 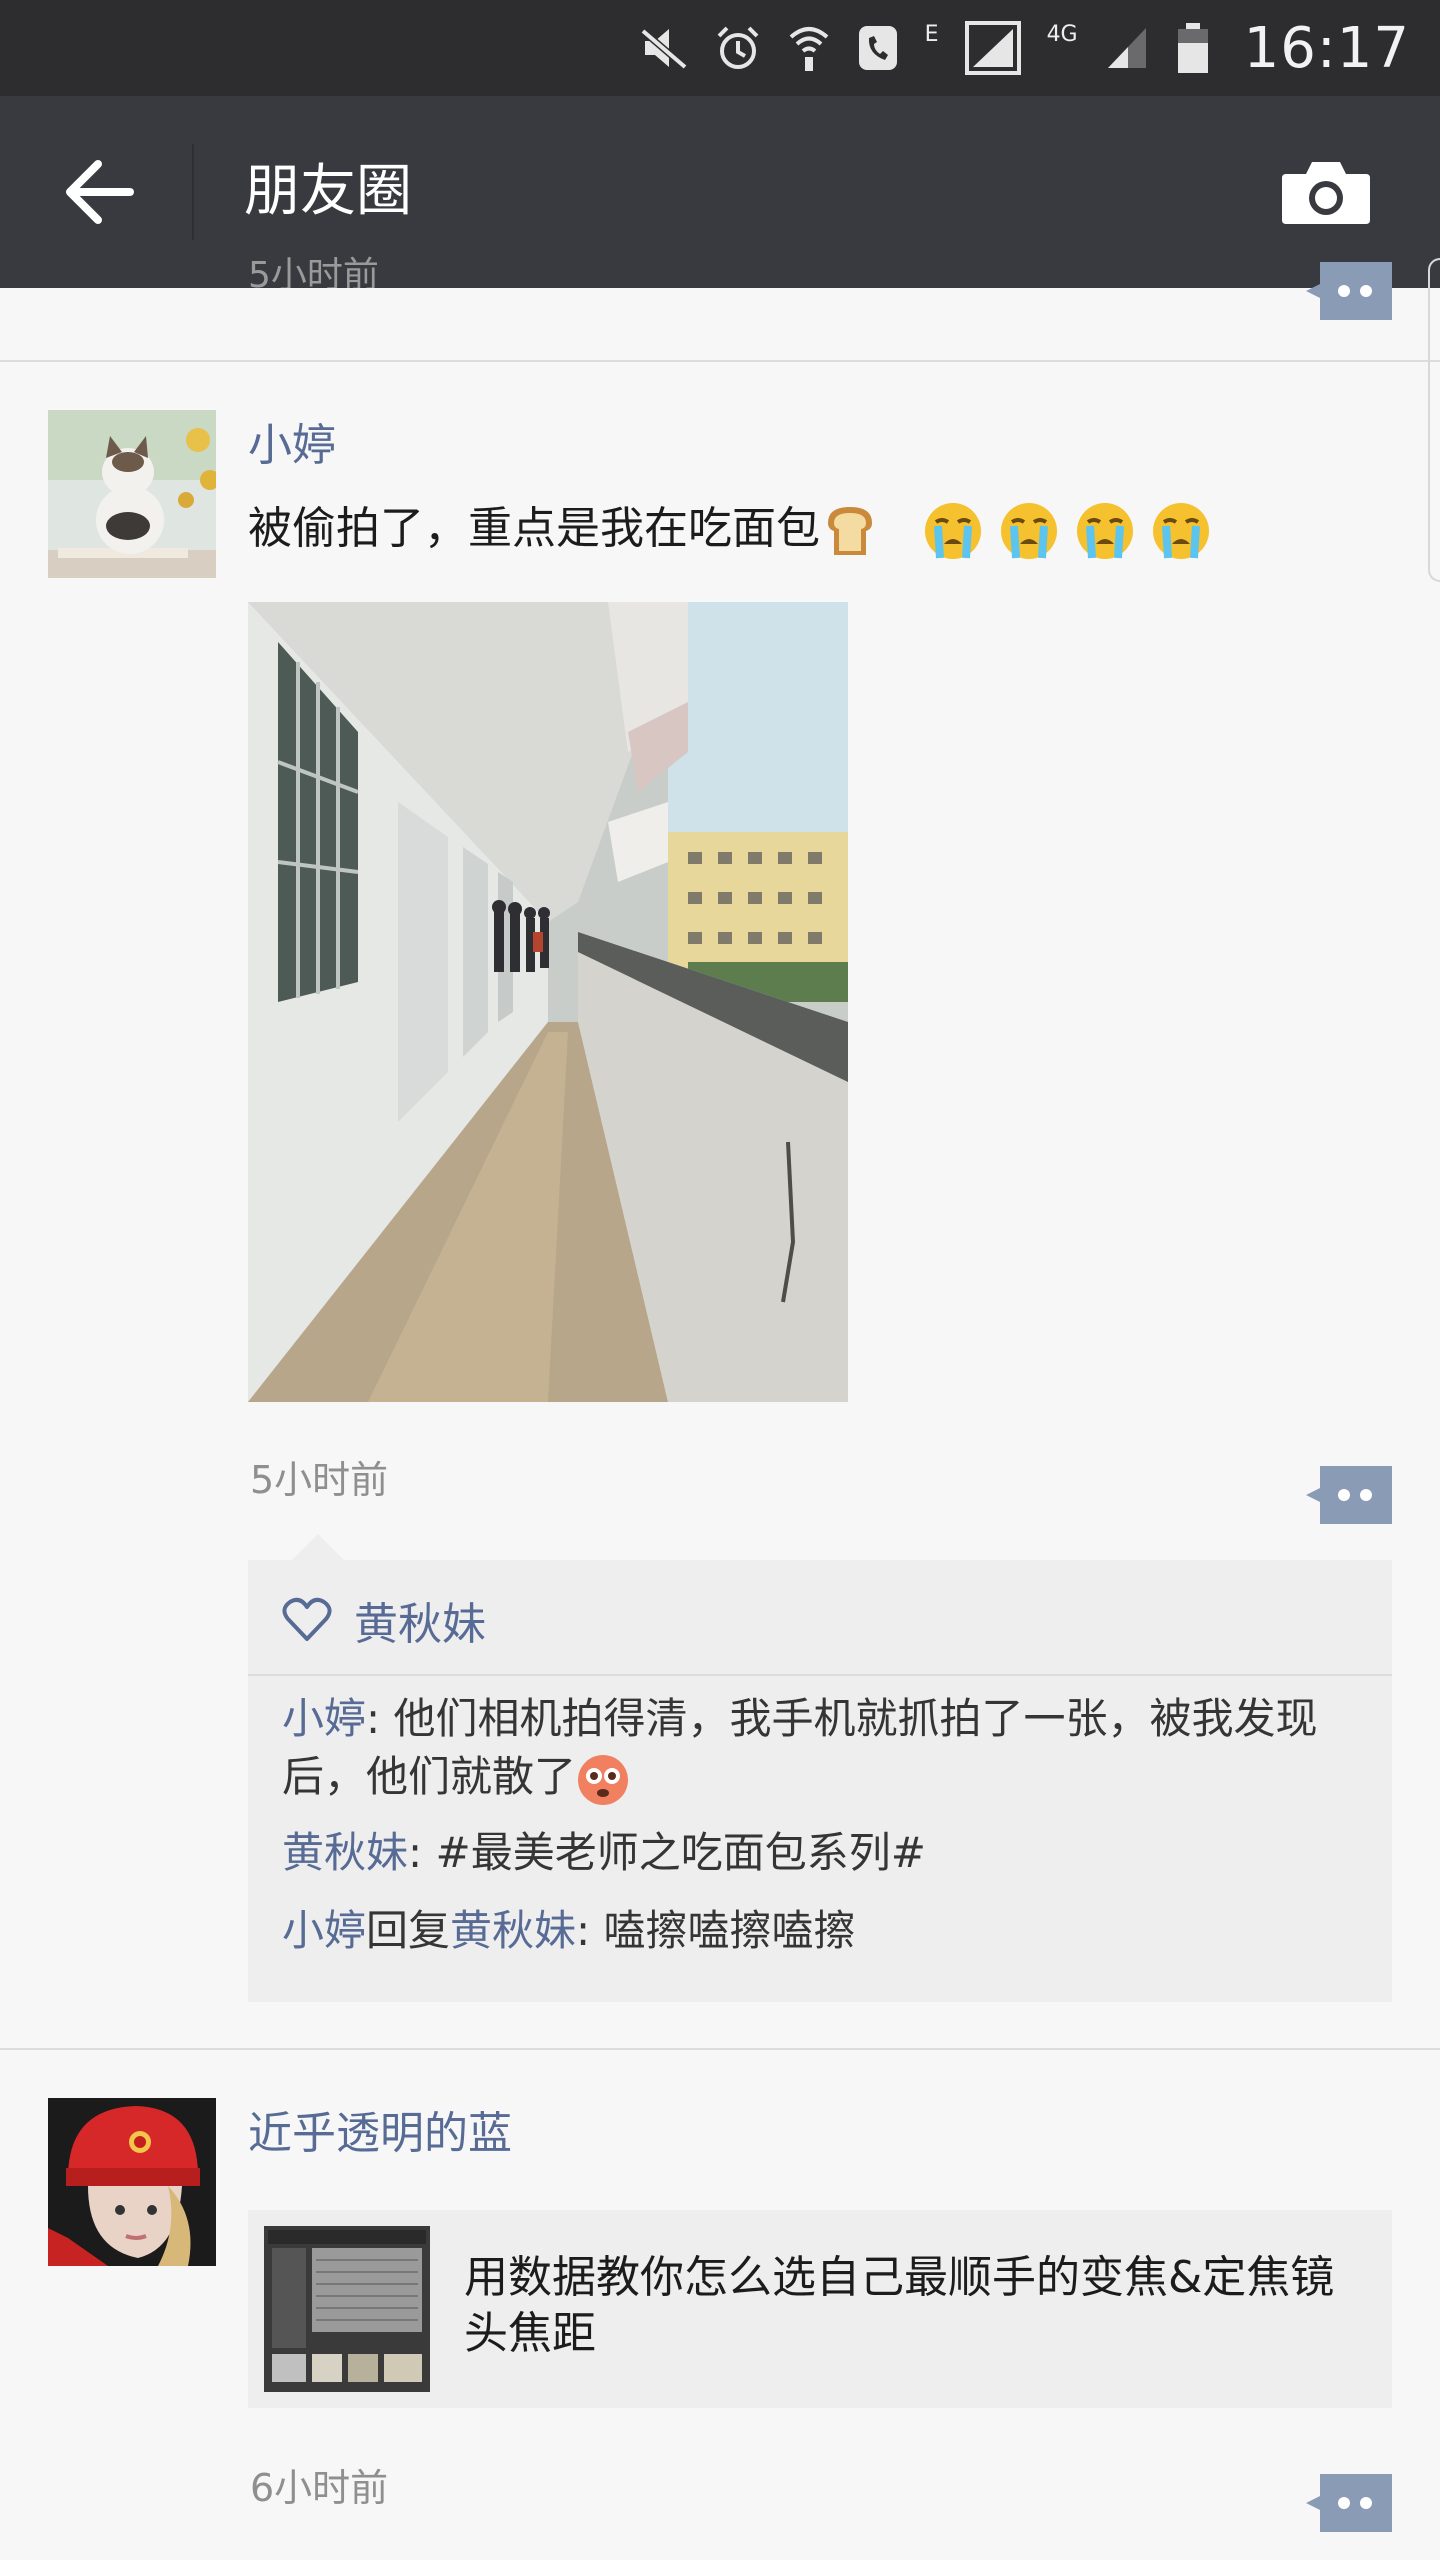 What do you see at coordinates (193, 192) in the screenshot?
I see `title-divider` at bounding box center [193, 192].